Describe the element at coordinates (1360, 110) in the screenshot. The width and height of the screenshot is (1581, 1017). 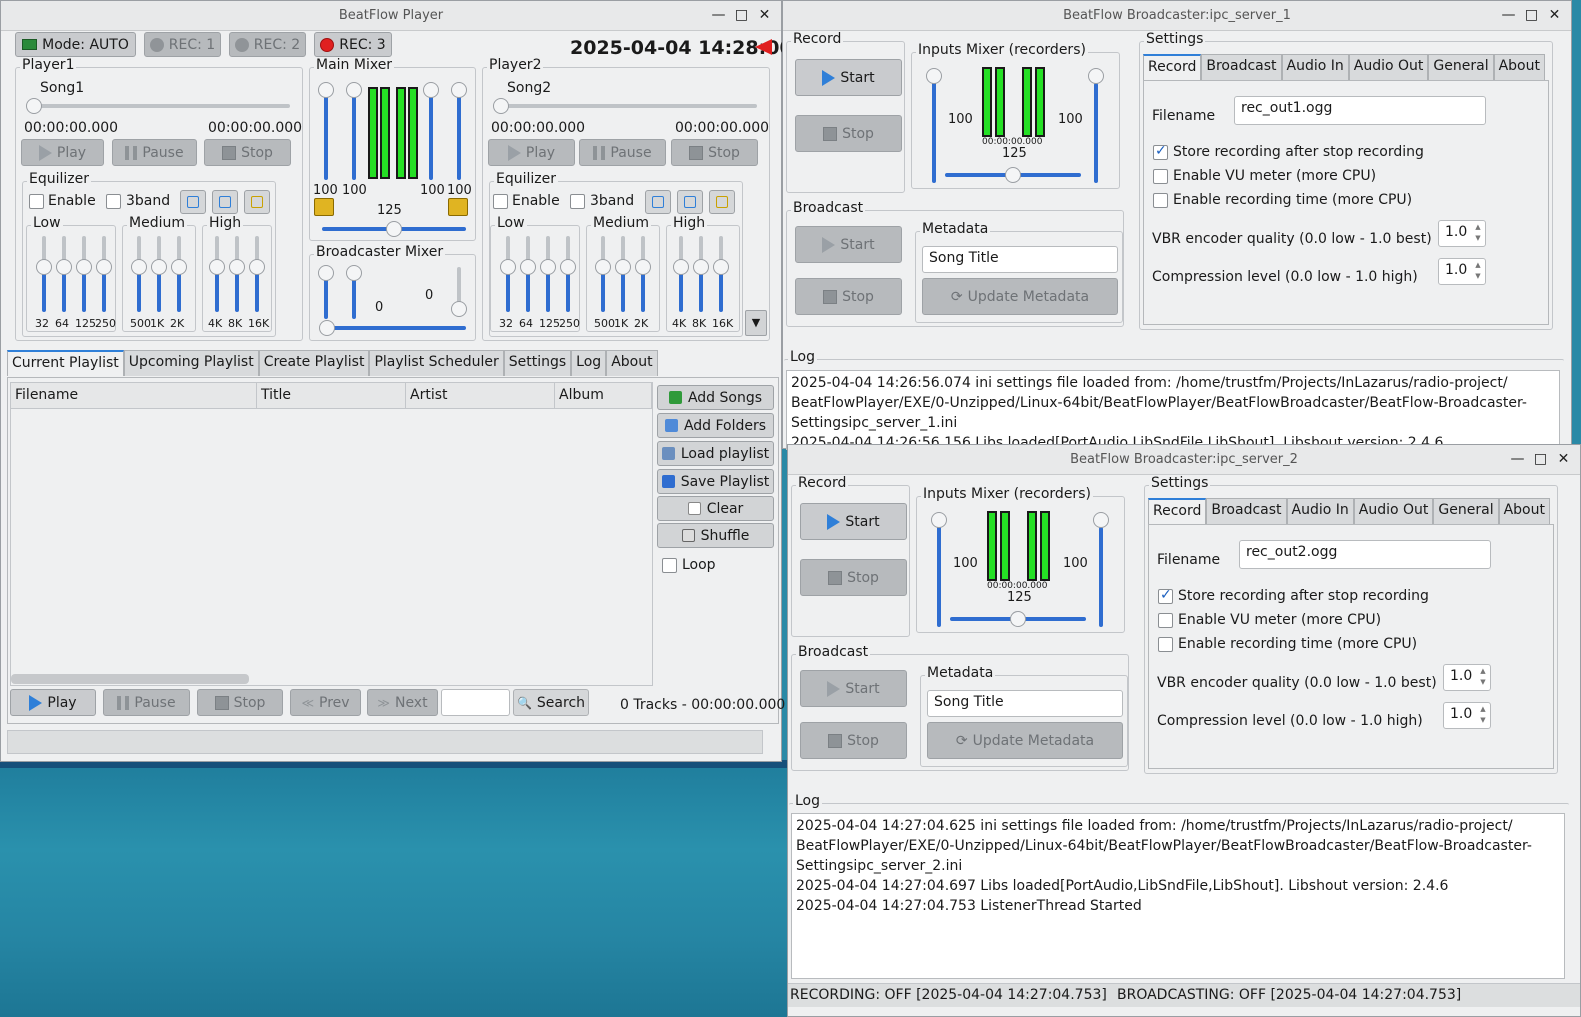
I see `filename-input: rec_out1.ogg` at that location.